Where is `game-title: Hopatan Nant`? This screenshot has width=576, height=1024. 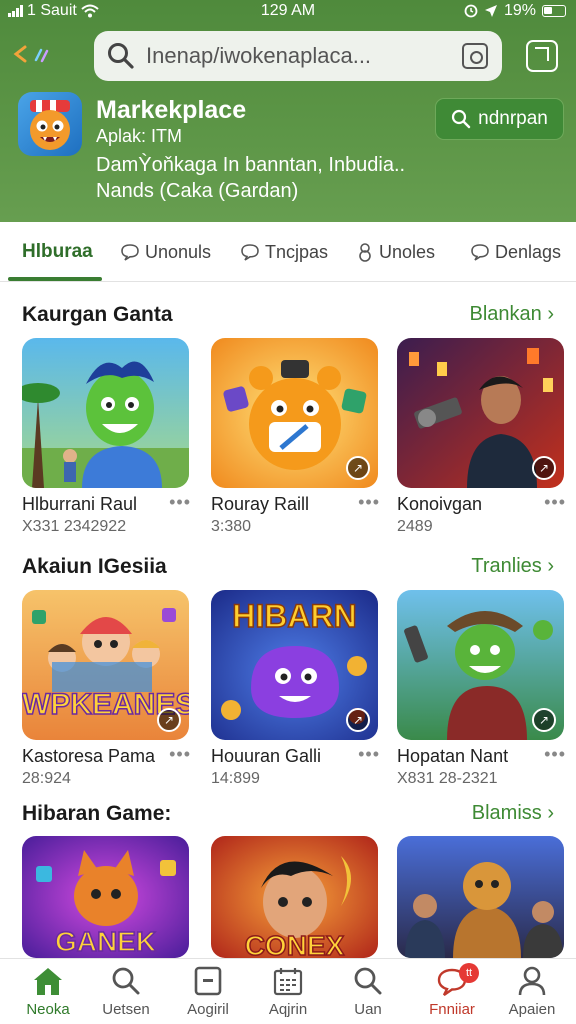 game-title: Hopatan Nant is located at coordinates (453, 756).